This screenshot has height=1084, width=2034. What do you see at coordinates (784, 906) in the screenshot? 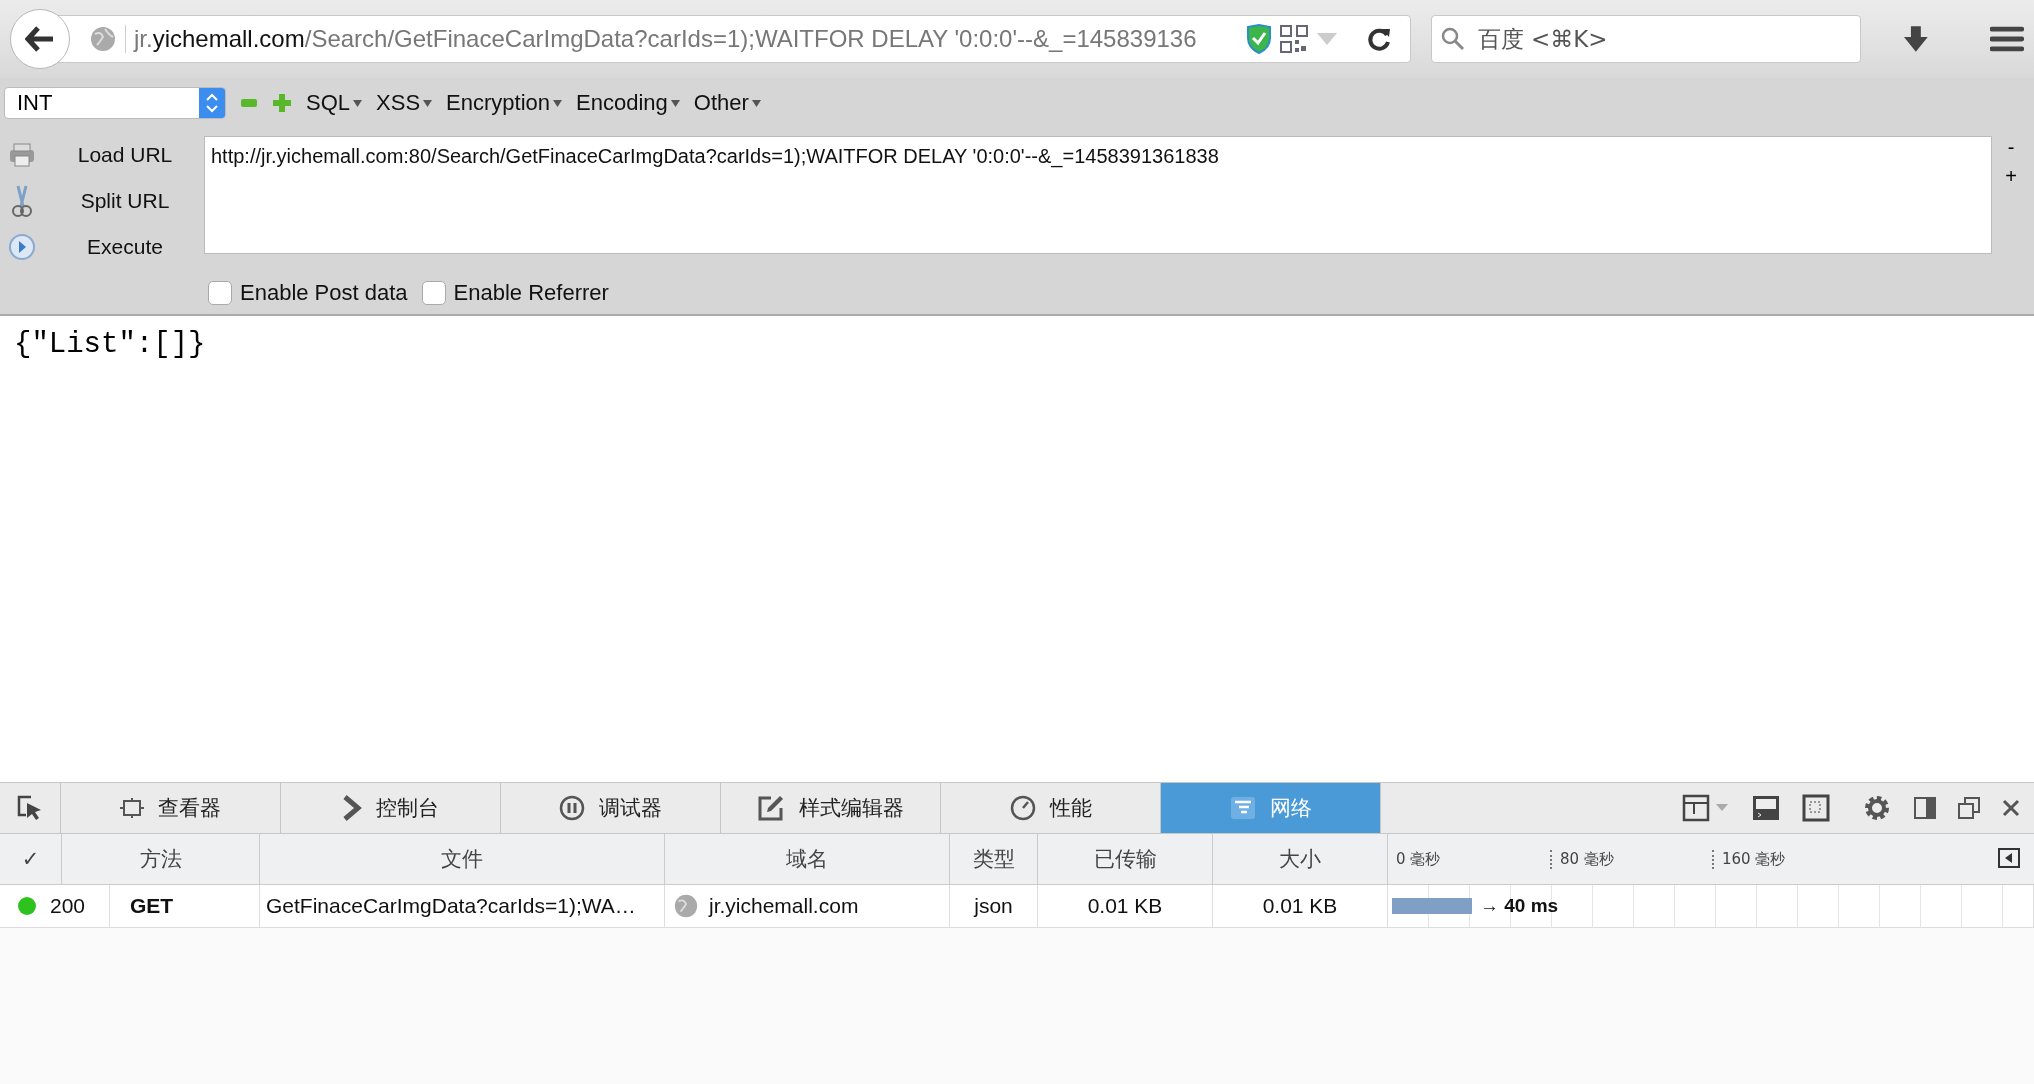
I see `domain-name: jr.yichemall.com` at bounding box center [784, 906].